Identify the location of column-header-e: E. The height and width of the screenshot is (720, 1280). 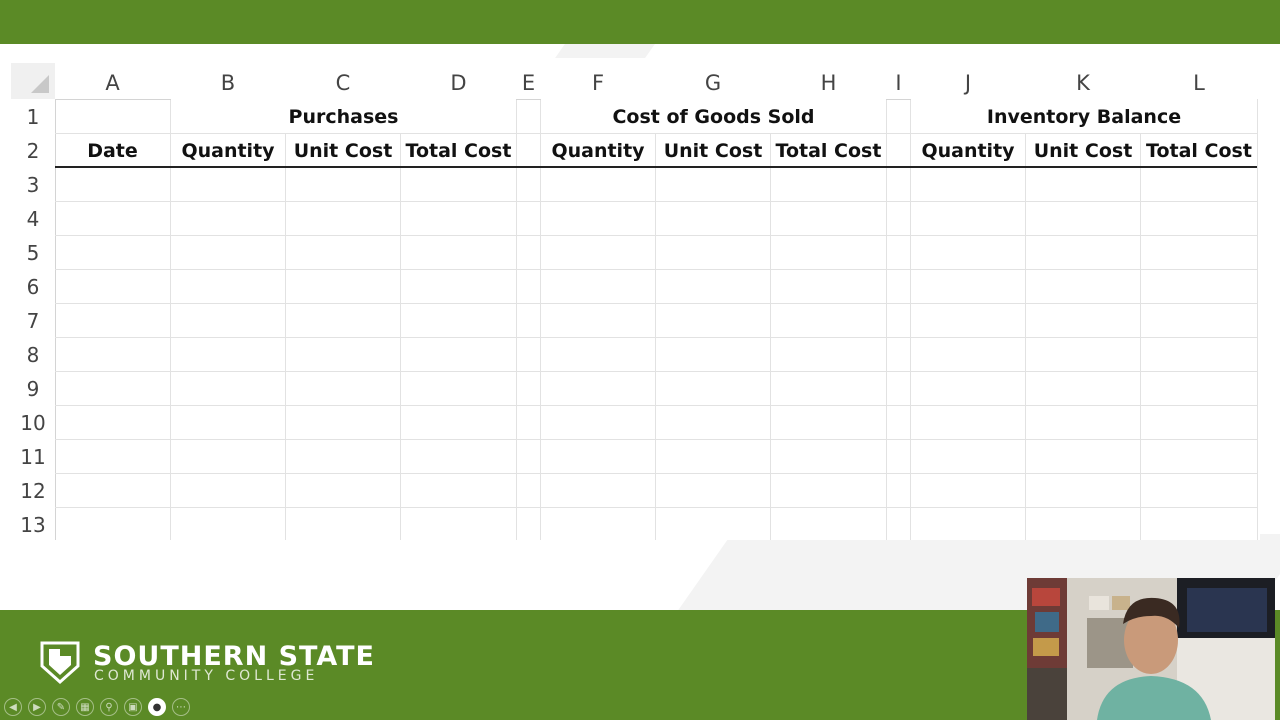
(528, 81).